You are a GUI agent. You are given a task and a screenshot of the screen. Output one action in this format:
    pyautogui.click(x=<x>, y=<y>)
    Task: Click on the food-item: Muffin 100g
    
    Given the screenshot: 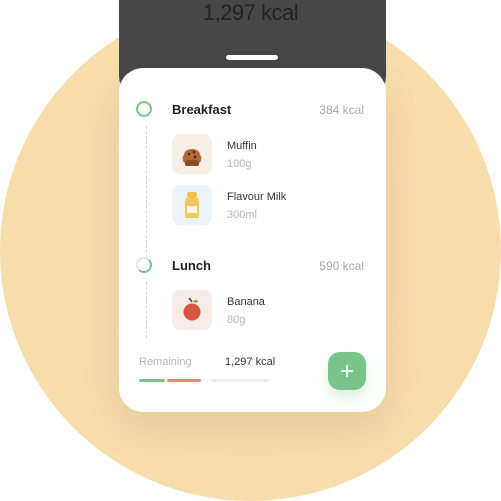 What is the action you would take?
    pyautogui.click(x=269, y=156)
    